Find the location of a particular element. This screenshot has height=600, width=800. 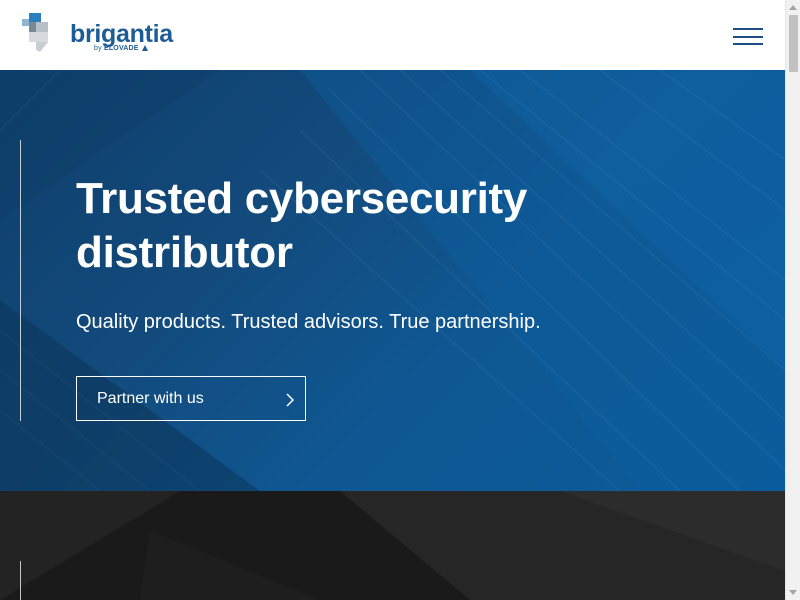

logo-byline-brand: ELOVADE is located at coordinates (121, 48).